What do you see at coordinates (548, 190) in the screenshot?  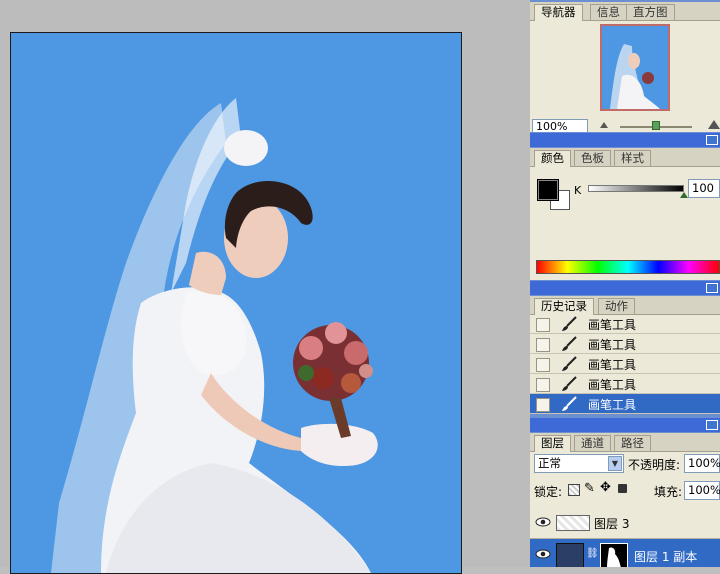 I see `foreground-color-swatch` at bounding box center [548, 190].